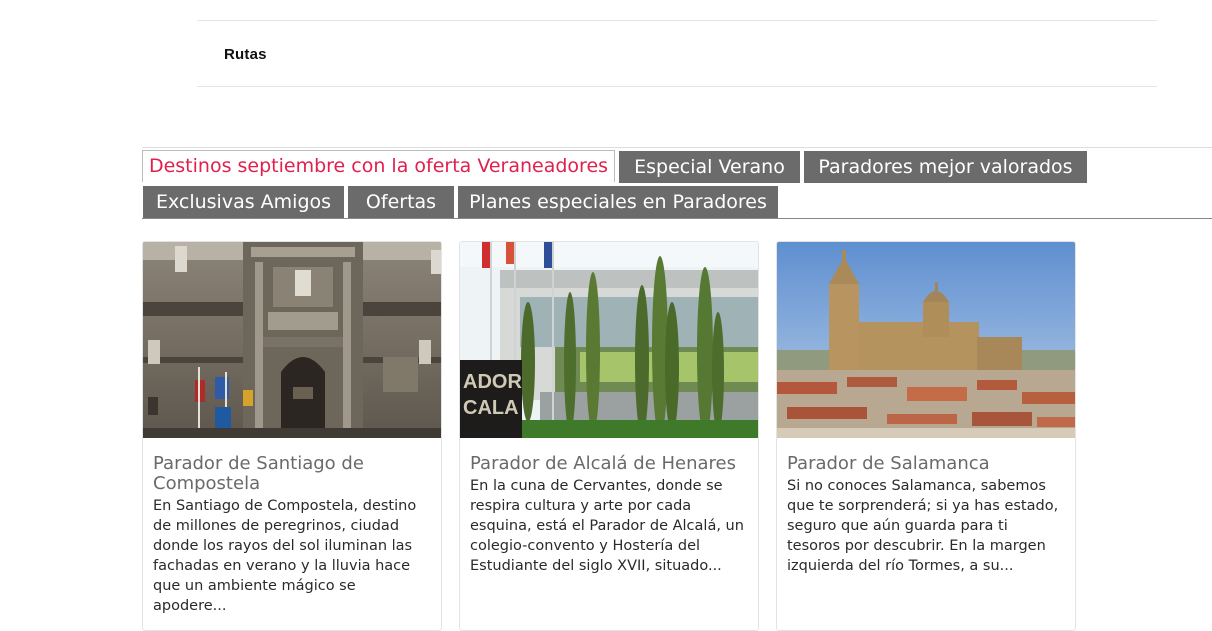 Image resolution: width=1212 pixels, height=631 pixels. What do you see at coordinates (245, 54) in the screenshot?
I see `menu-item-rutas: Rutas` at bounding box center [245, 54].